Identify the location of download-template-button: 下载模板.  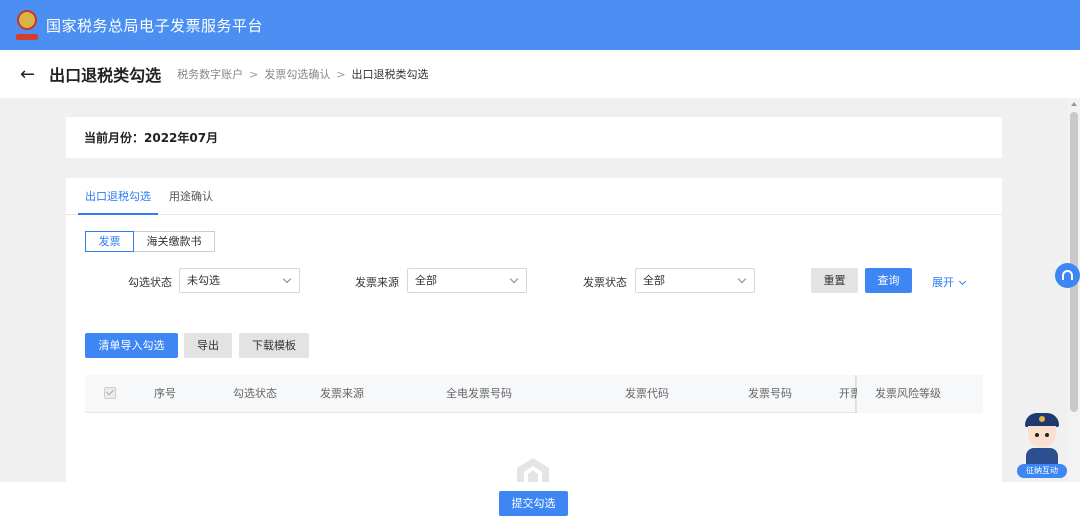
(274, 345).